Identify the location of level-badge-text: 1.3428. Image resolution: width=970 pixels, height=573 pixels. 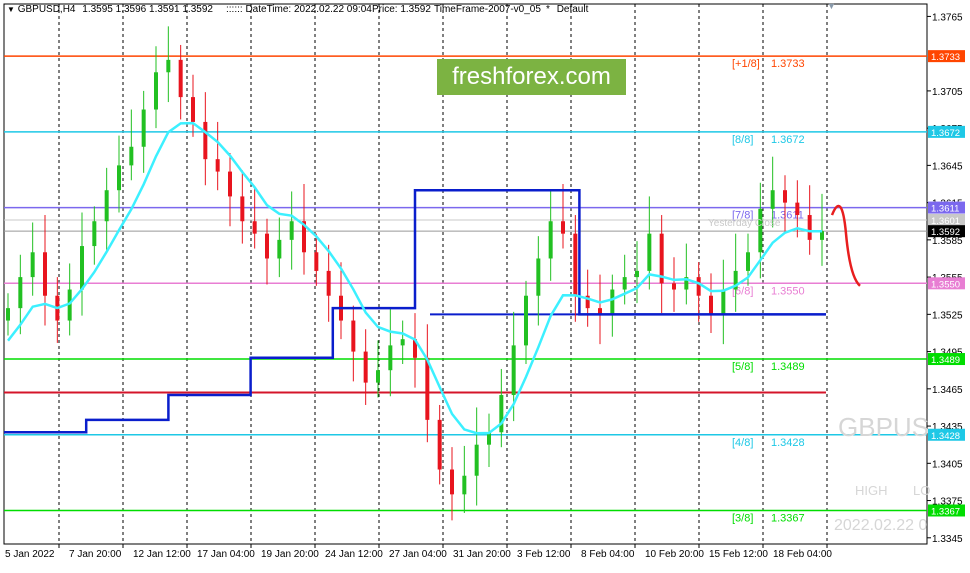
(945, 436).